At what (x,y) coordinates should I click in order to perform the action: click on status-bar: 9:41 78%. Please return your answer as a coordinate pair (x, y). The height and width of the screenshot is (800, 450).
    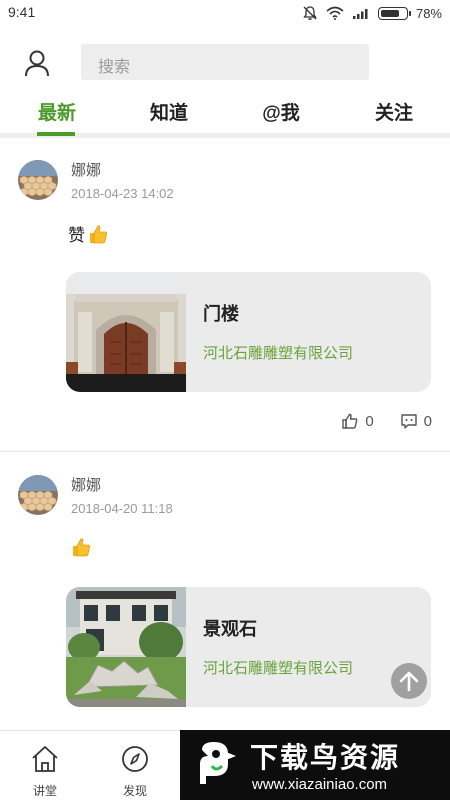
    Looking at the image, I should click on (225, 13).